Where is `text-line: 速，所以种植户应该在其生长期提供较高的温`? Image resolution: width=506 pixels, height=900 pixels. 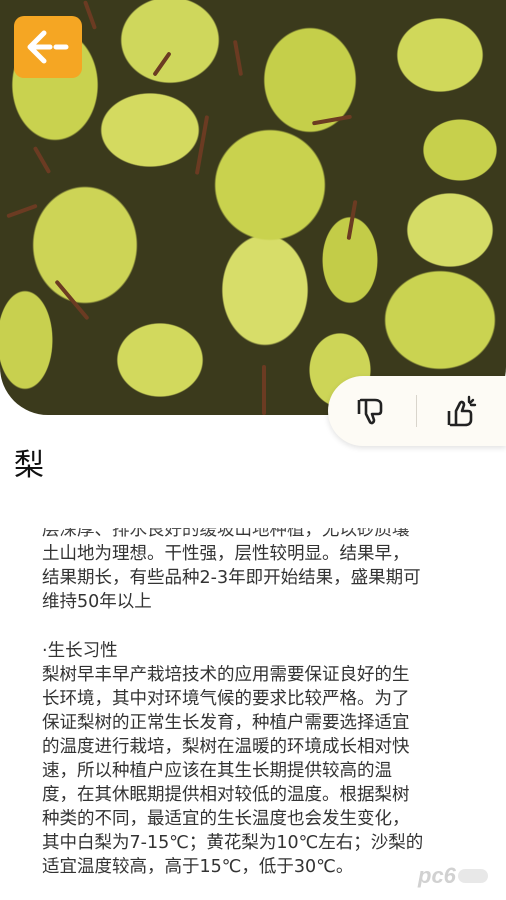 text-line: 速，所以种植户应该在其生长期提供较高的温 is located at coordinates (217, 771).